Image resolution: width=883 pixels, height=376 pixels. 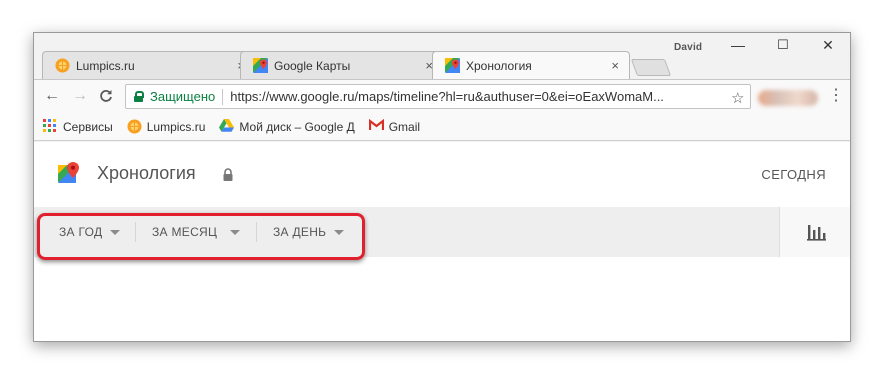 I want to click on bookmark-label: Сервисы, so click(x=88, y=126).